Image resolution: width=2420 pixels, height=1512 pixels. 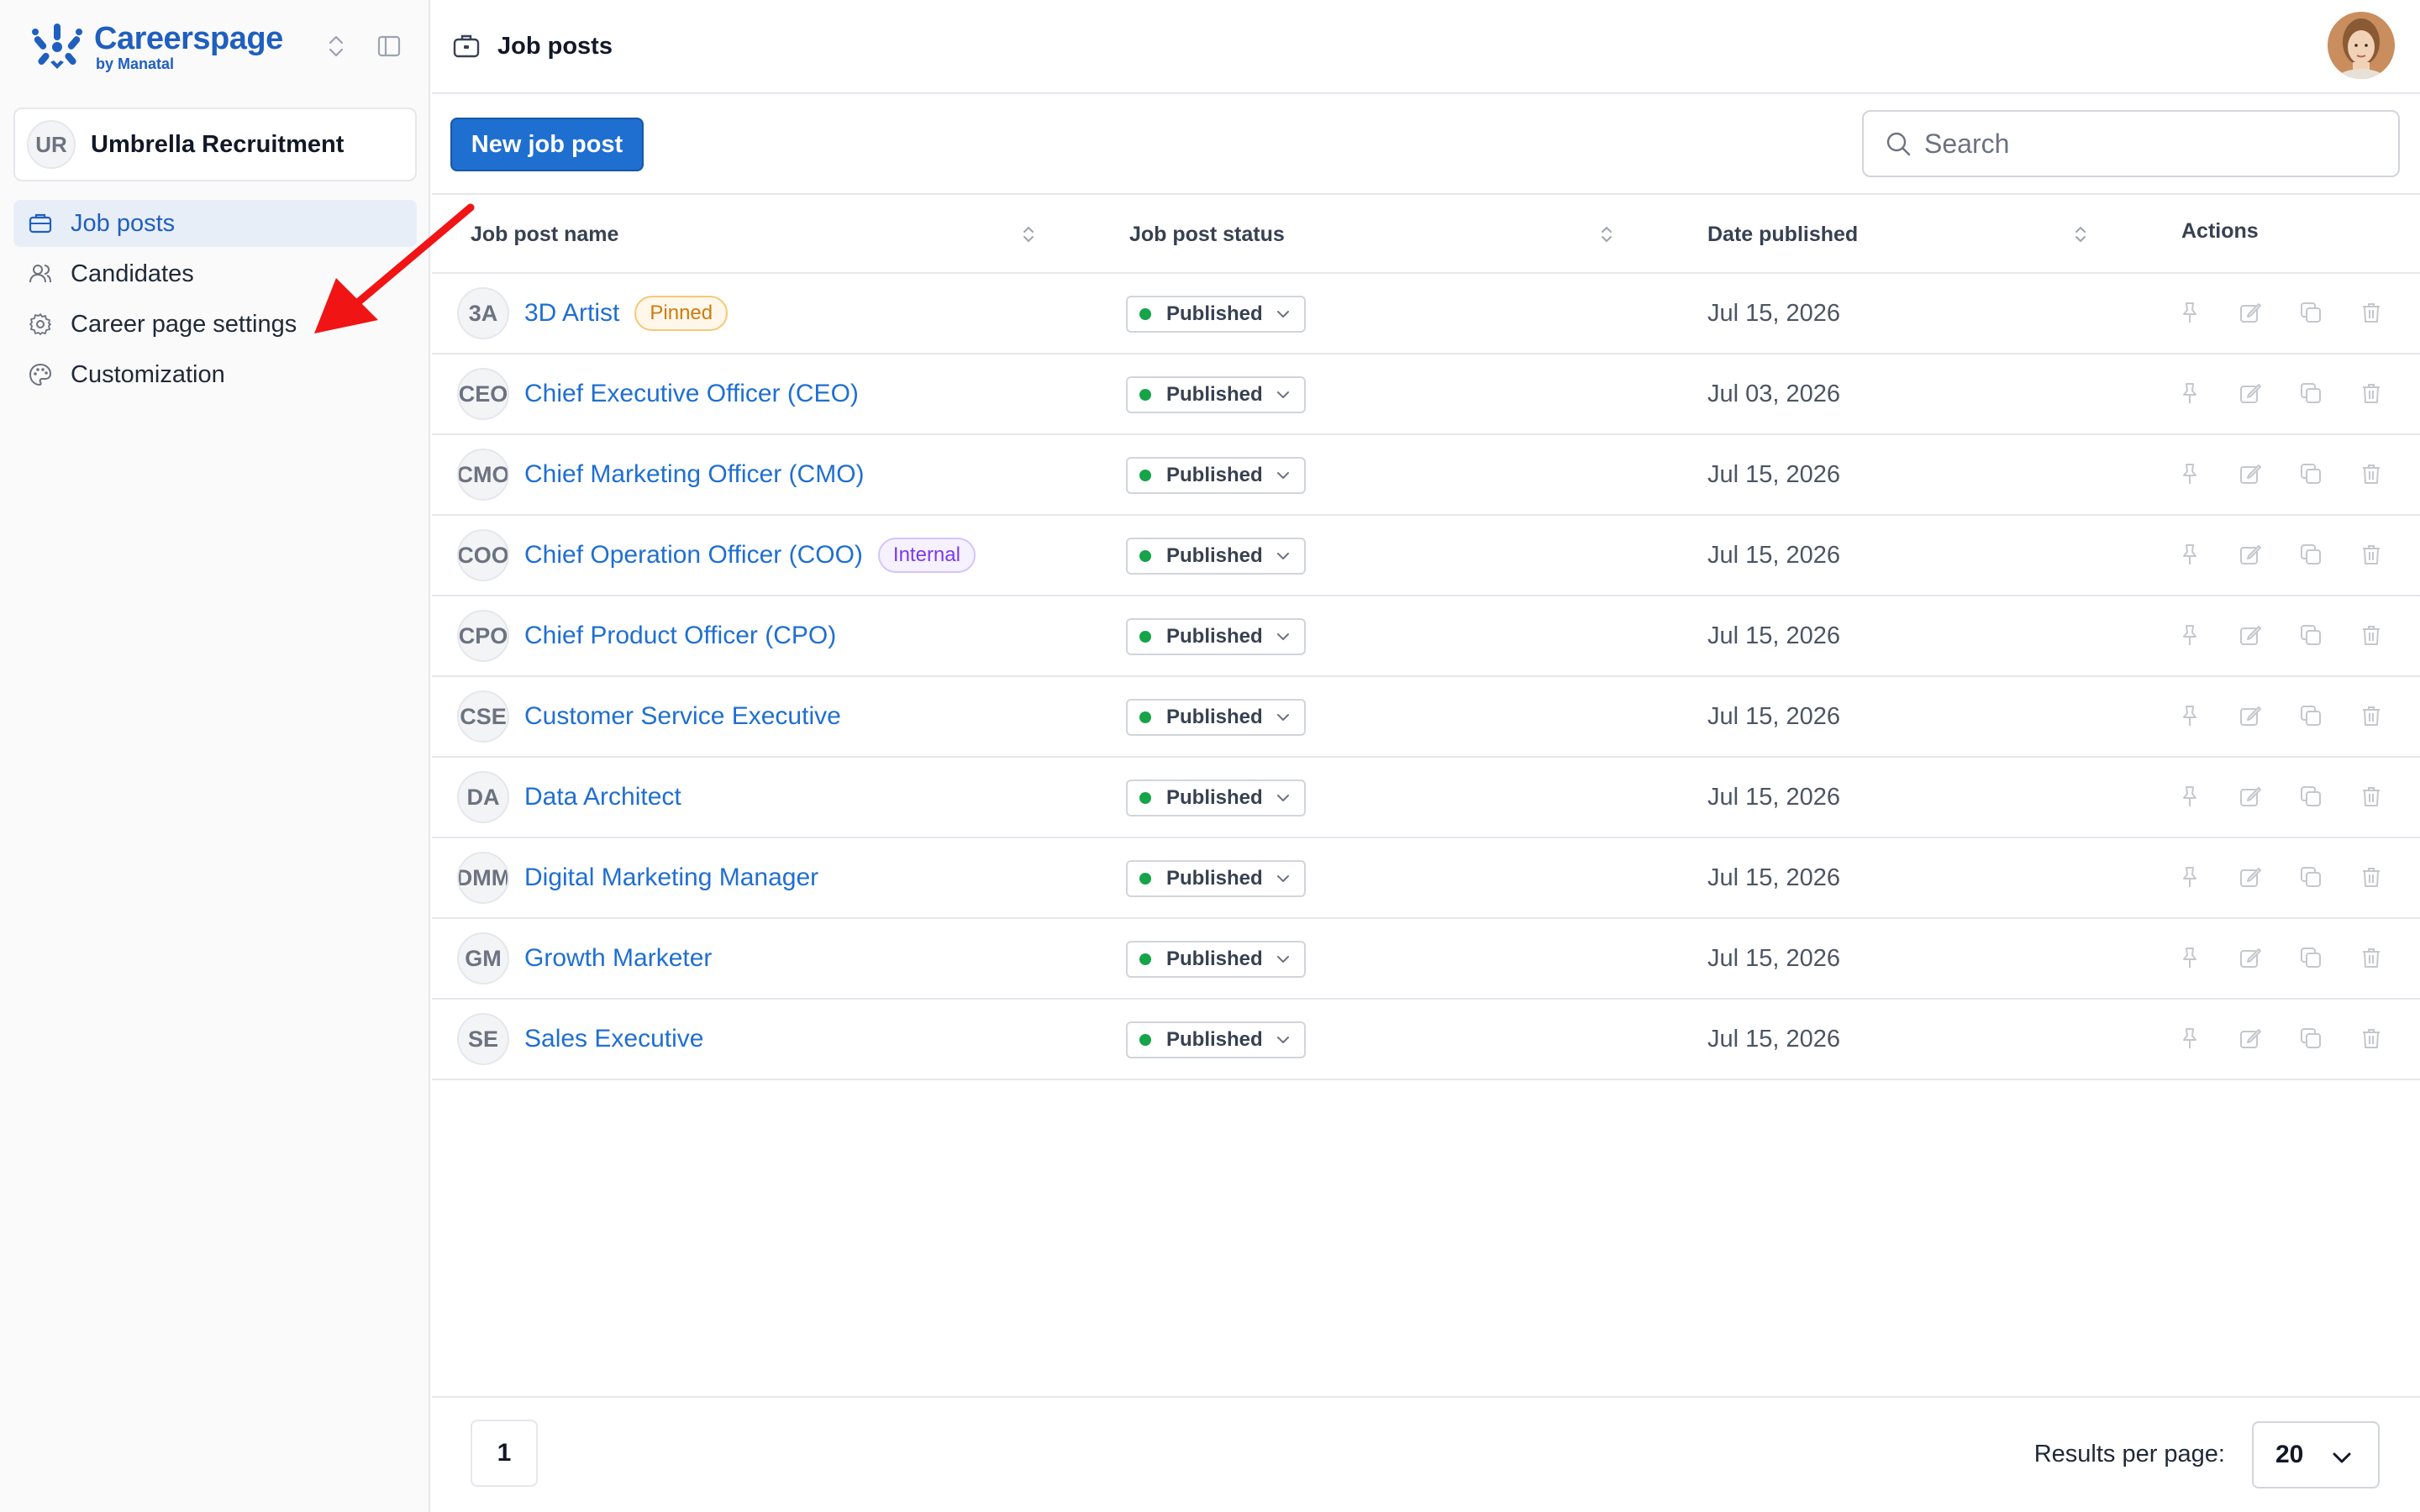 I want to click on date-published: Jul 15, 2026, so click(x=1774, y=797).